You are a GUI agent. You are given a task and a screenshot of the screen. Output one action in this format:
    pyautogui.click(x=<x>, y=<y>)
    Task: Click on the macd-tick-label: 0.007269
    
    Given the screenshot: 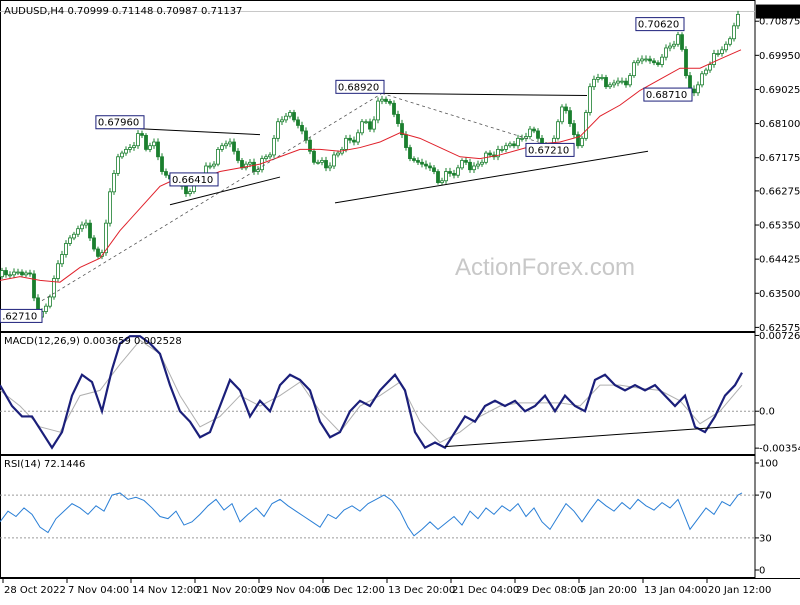 What is the action you would take?
    pyautogui.click(x=779, y=336)
    